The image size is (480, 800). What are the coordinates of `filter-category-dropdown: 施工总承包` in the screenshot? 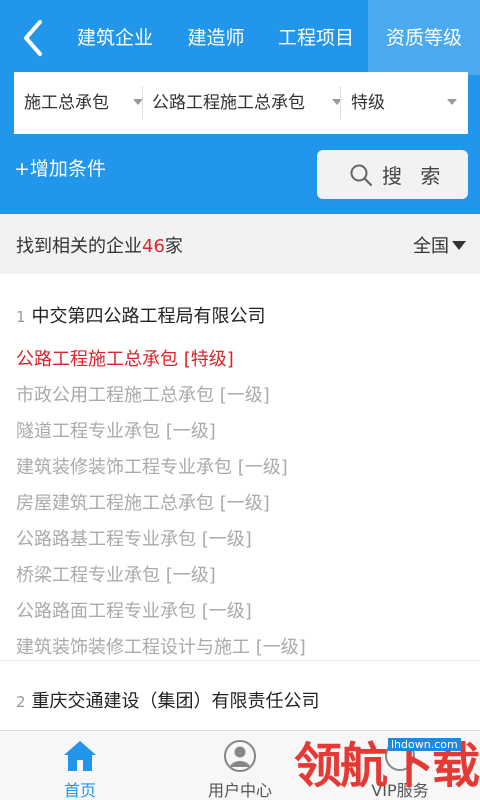 It's located at (83, 103).